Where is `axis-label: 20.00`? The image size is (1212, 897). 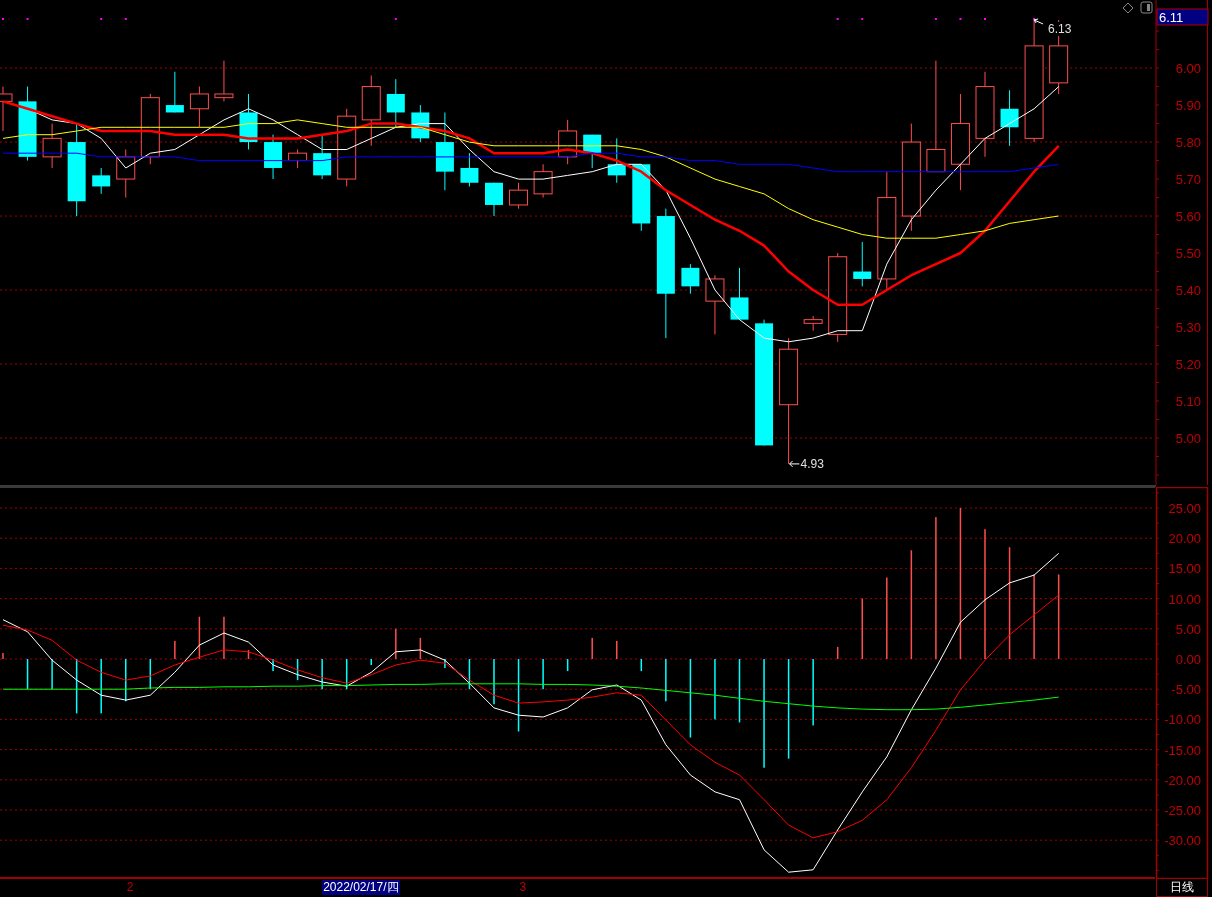 axis-label: 20.00 is located at coordinates (1184, 539).